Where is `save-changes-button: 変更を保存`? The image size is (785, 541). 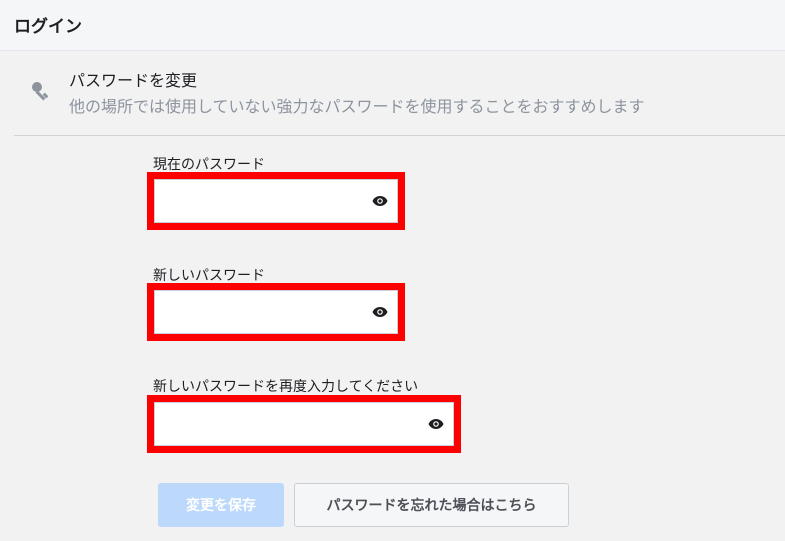 save-changes-button: 変更を保存 is located at coordinates (221, 505).